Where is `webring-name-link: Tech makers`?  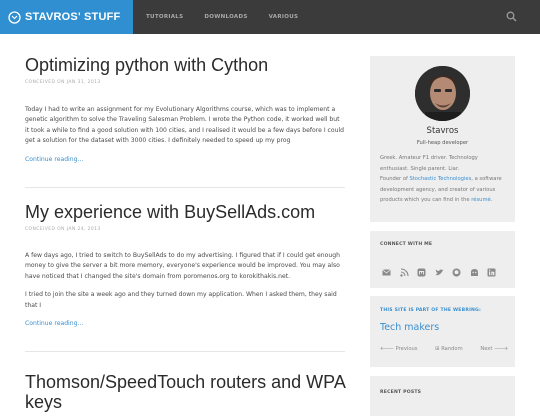
webring-name-link: Tech makers is located at coordinates (409, 327).